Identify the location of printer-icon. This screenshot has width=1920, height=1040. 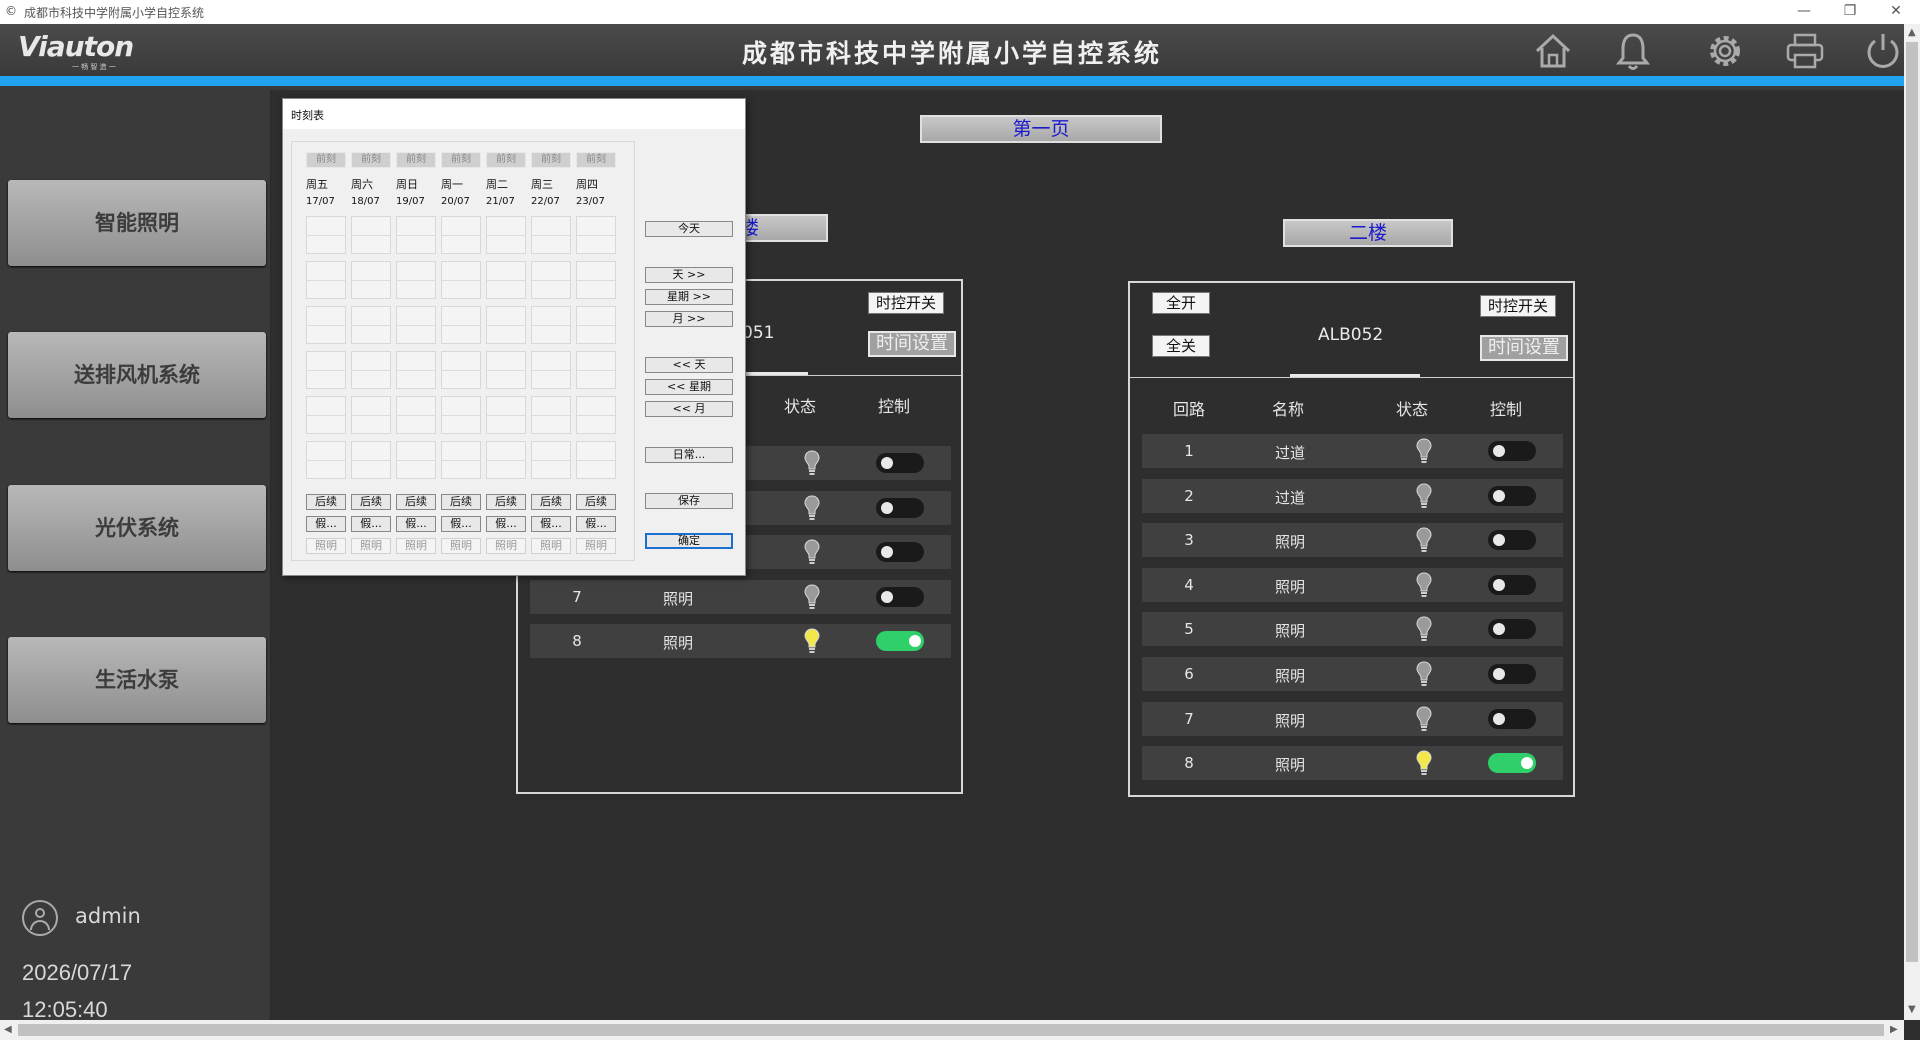
(1805, 51).